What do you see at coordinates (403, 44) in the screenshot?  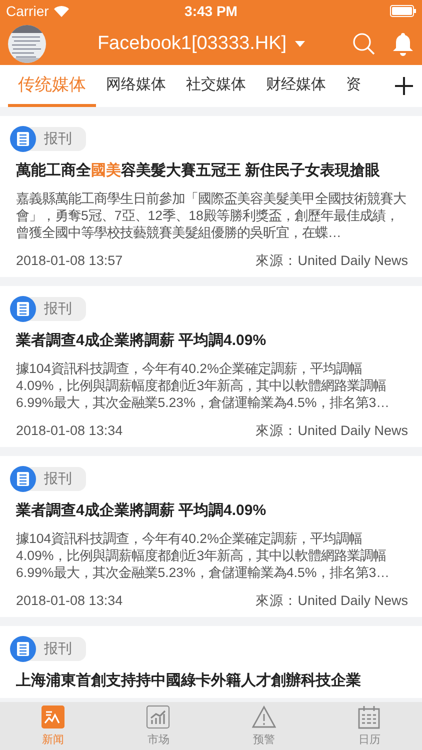 I see `bell-icon` at bounding box center [403, 44].